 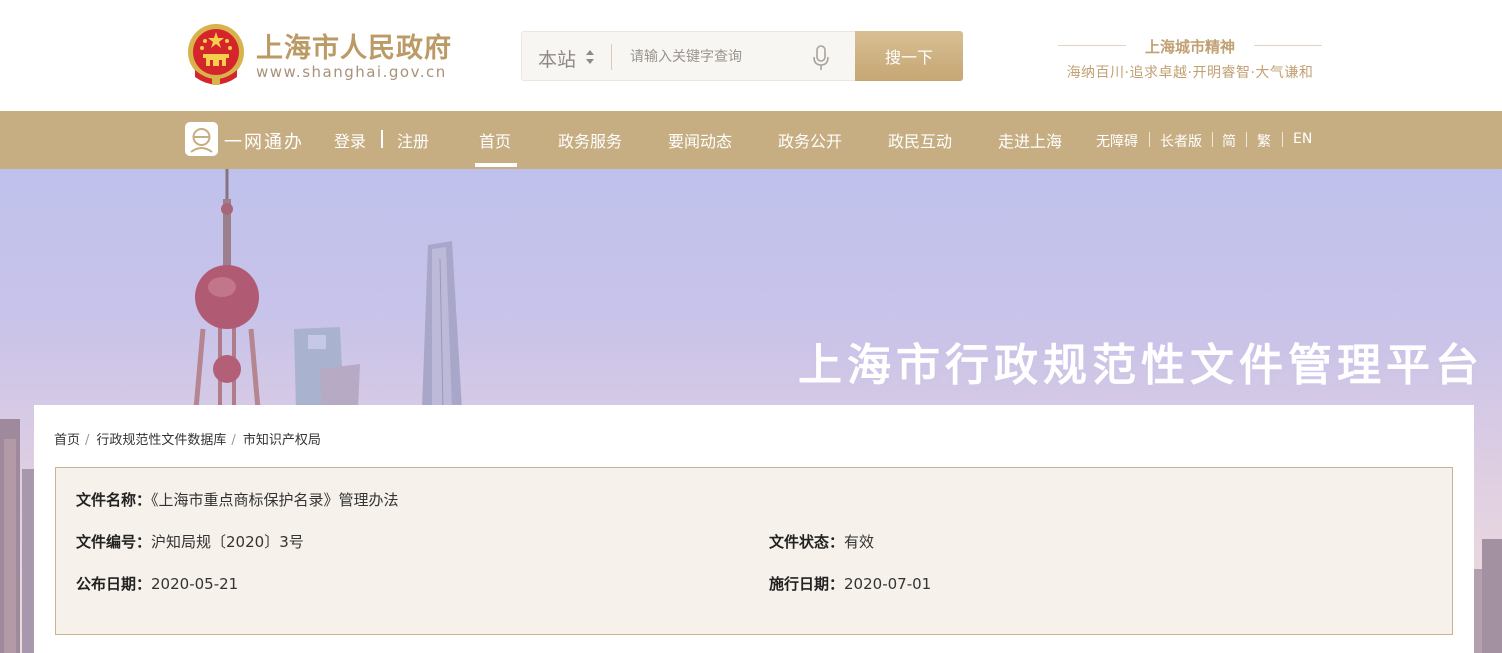 What do you see at coordinates (611, 57) in the screenshot?
I see `search-divider` at bounding box center [611, 57].